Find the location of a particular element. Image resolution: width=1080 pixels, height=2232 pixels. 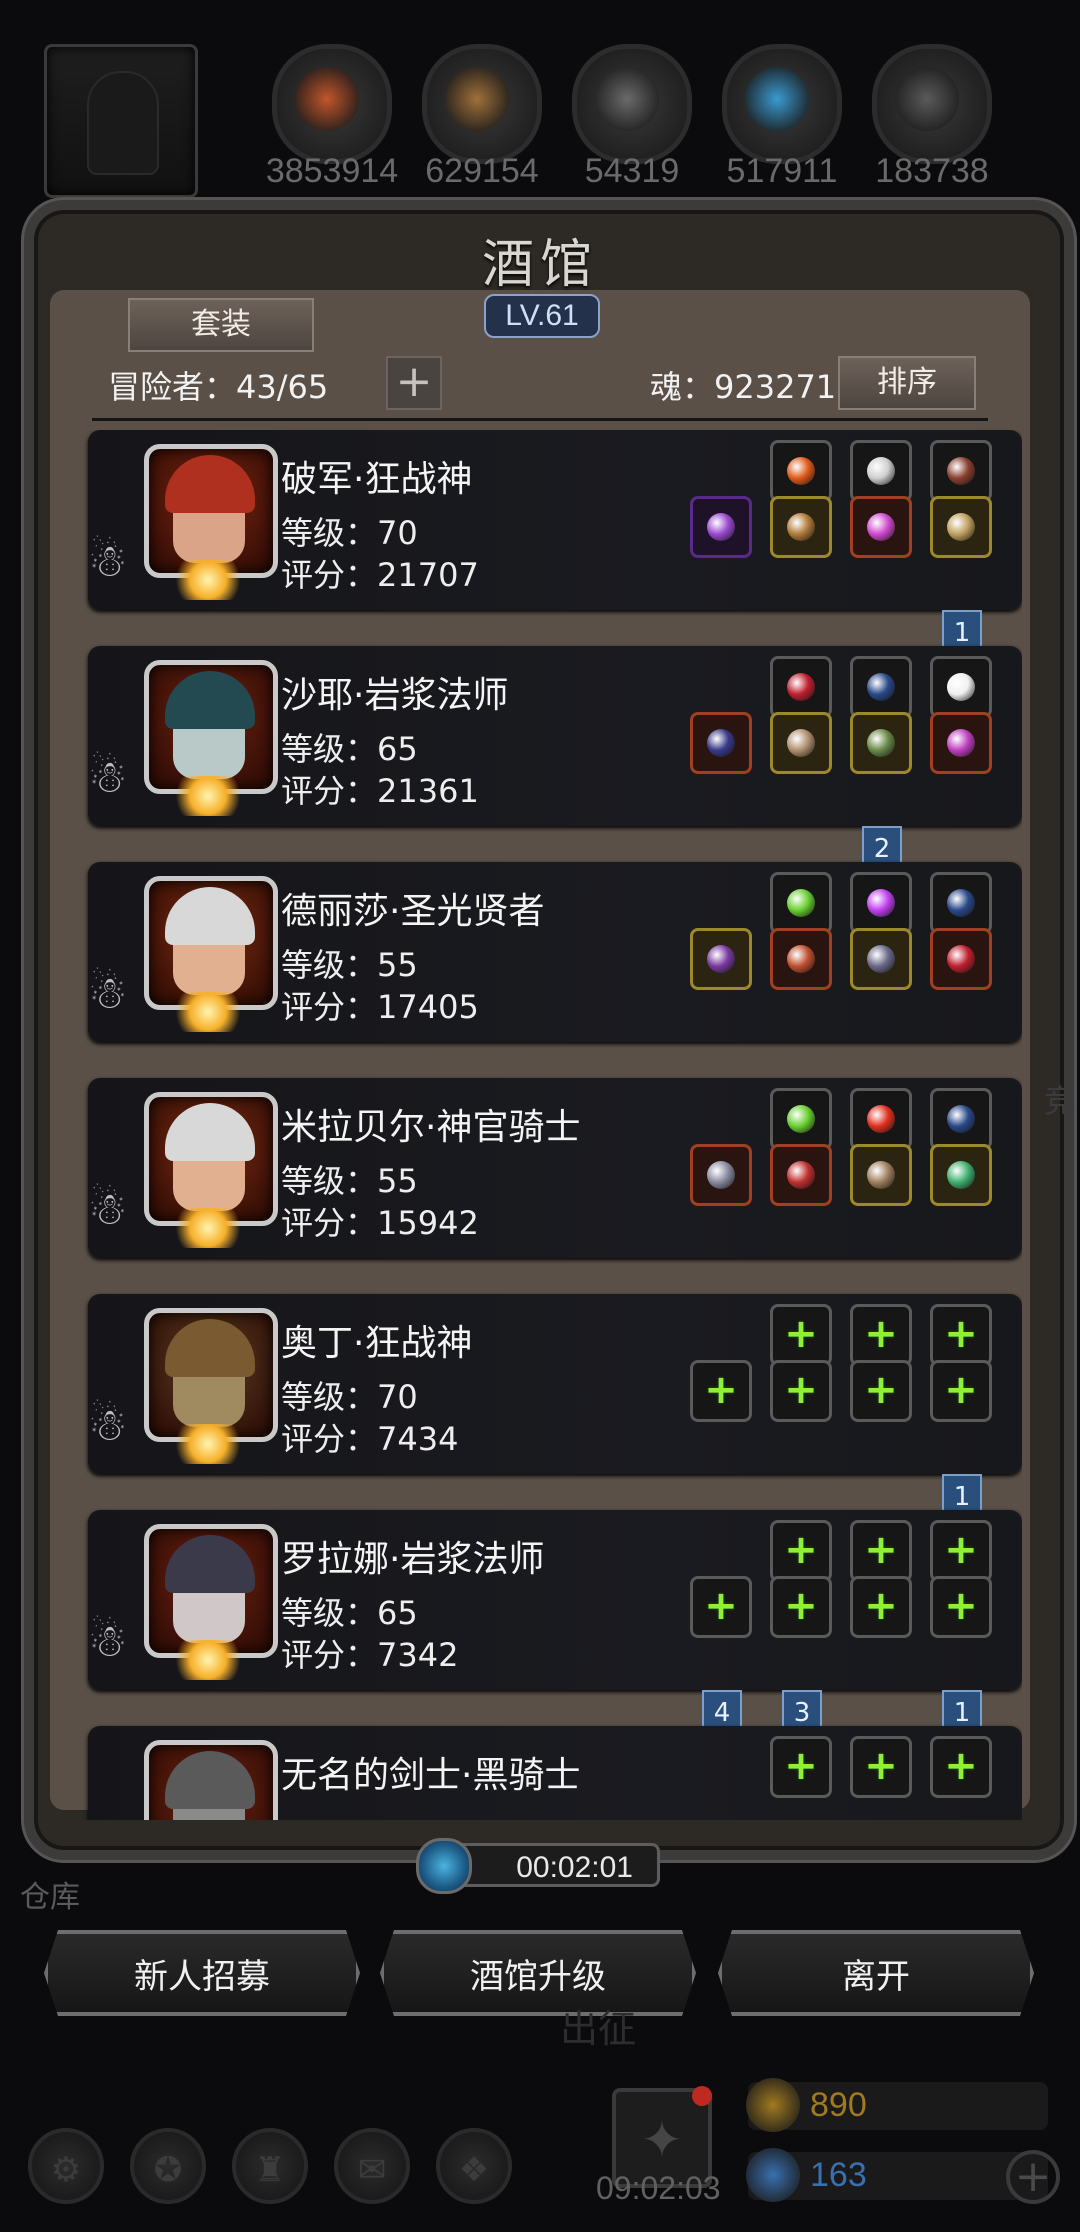

clock-icon is located at coordinates (444, 1866).